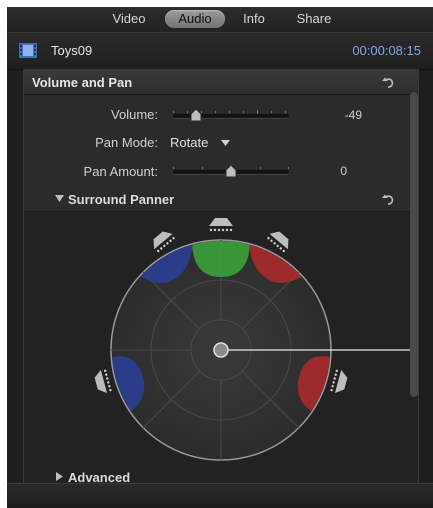 The width and height of the screenshot is (433, 508). I want to click on volume-pan-header: Volume and Pan, so click(221, 82).